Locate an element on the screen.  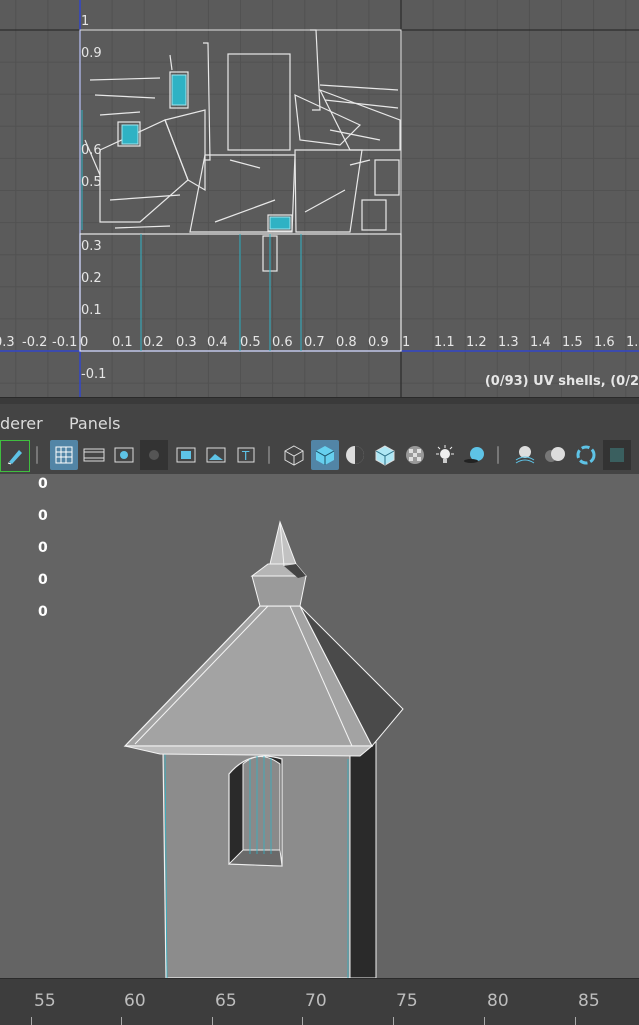
text-icon: T is located at coordinates (246, 455).